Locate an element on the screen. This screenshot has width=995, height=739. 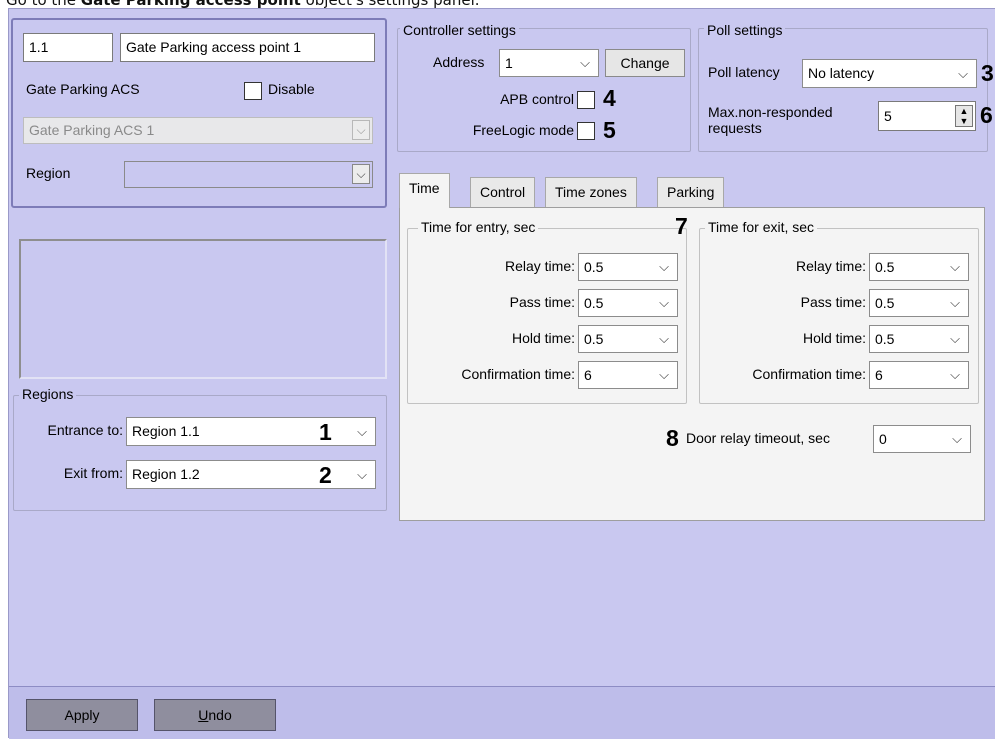
exit-relay-label: Relay time: is located at coordinates (830, 266).